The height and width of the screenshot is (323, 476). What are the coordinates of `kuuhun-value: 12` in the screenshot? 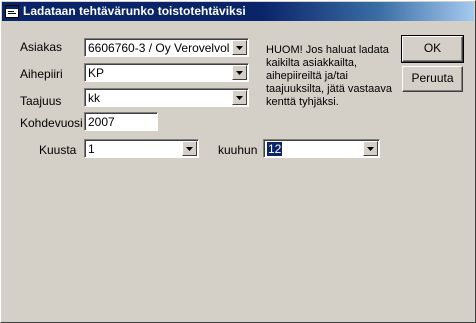 It's located at (275, 149).